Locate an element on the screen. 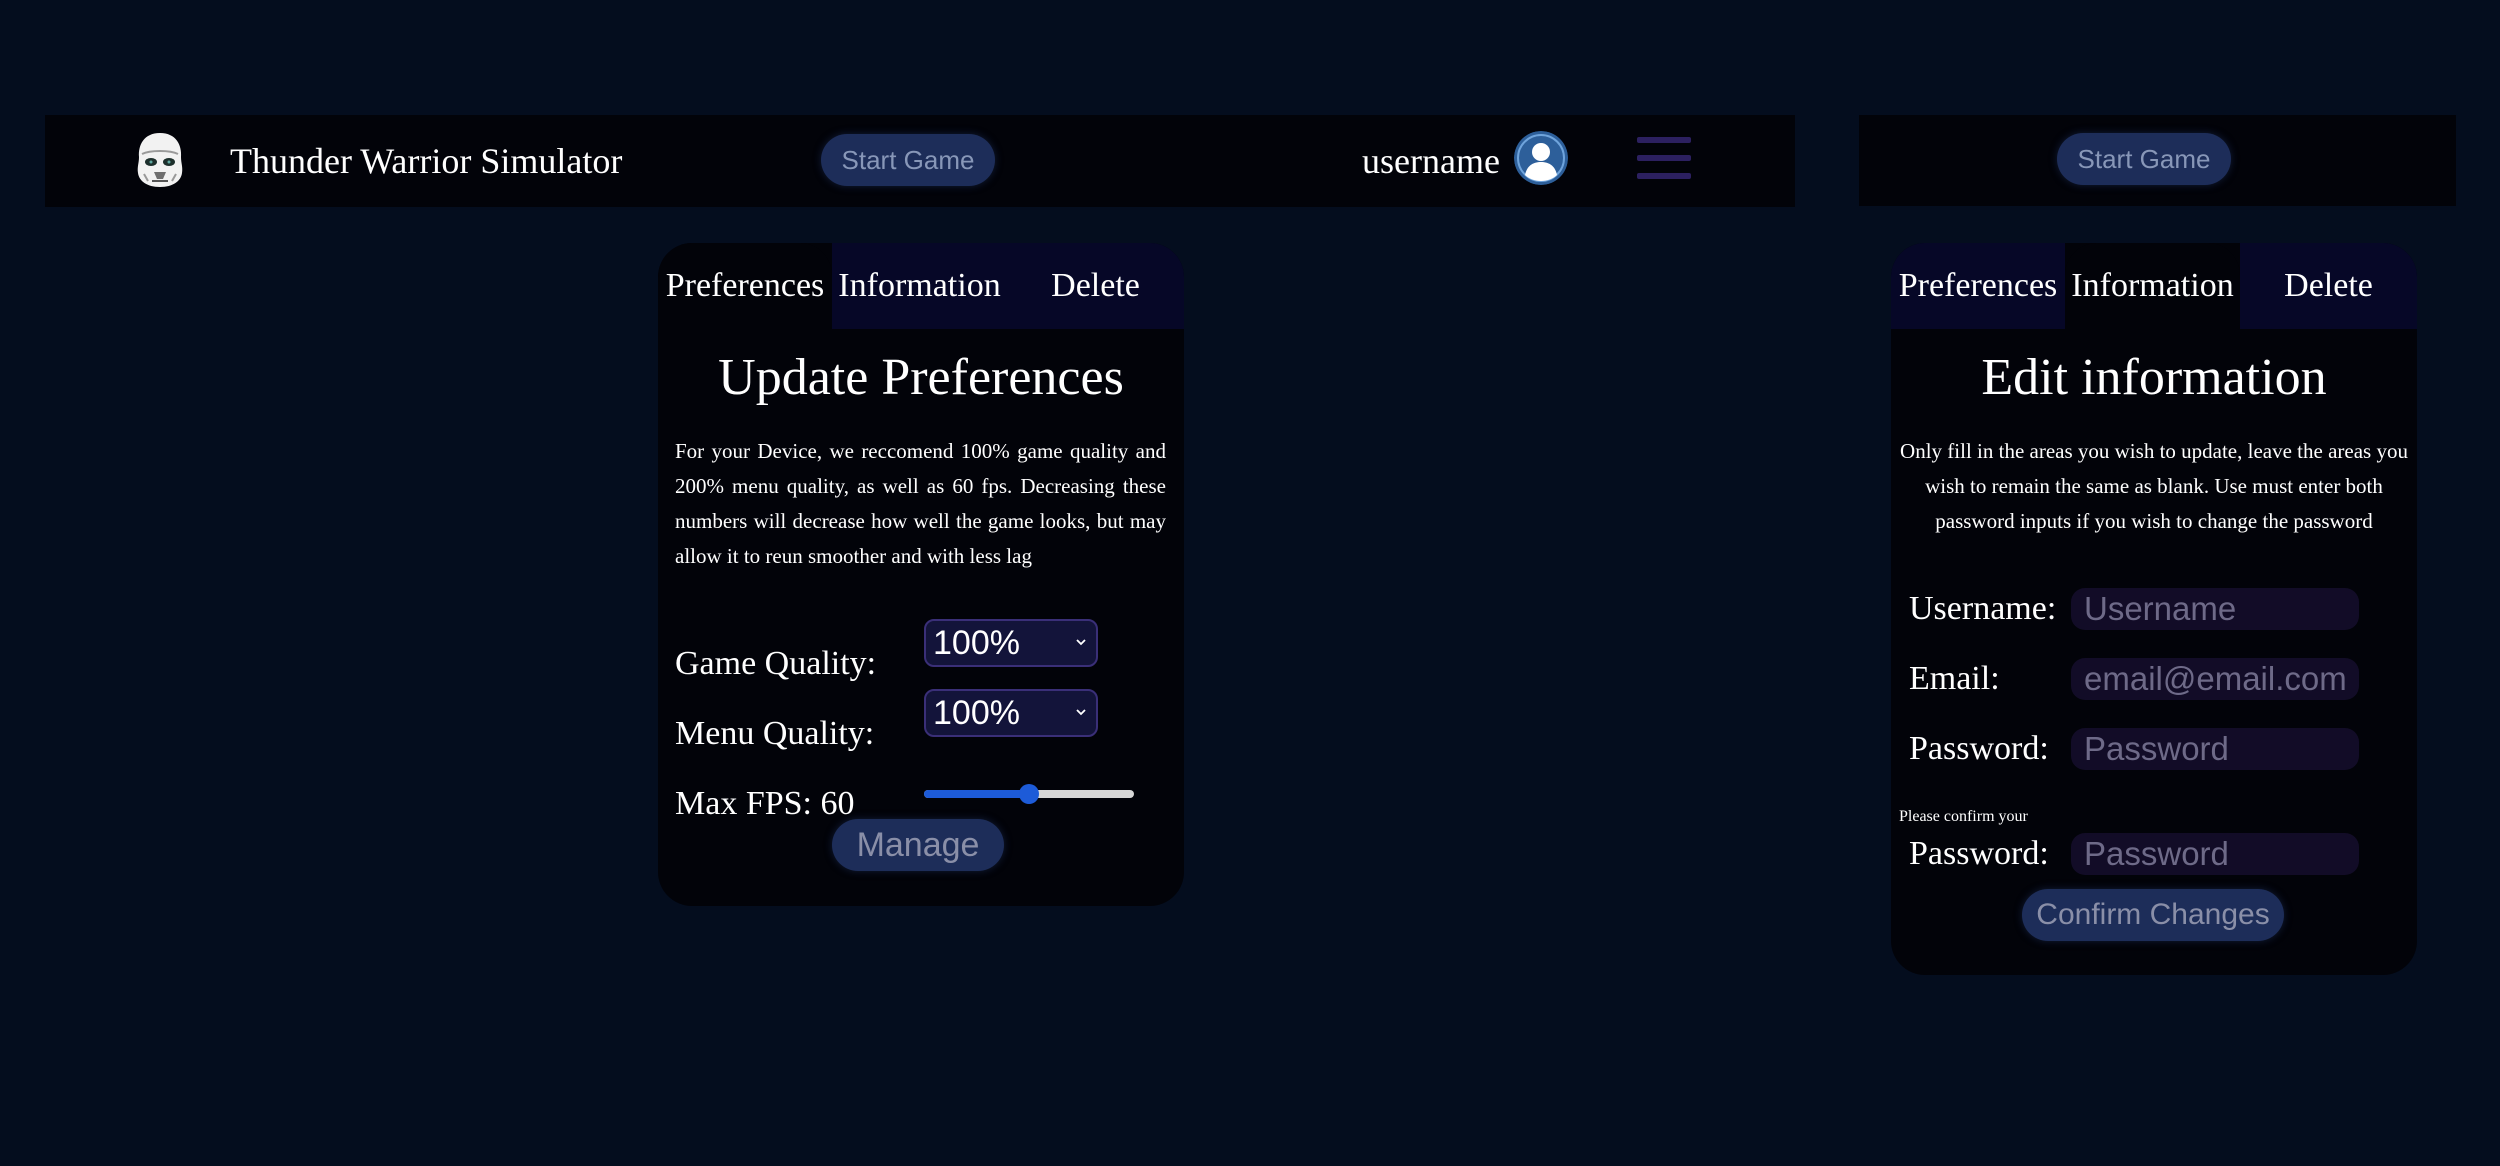  secondary-navbar: Start Game is located at coordinates (2157, 160).